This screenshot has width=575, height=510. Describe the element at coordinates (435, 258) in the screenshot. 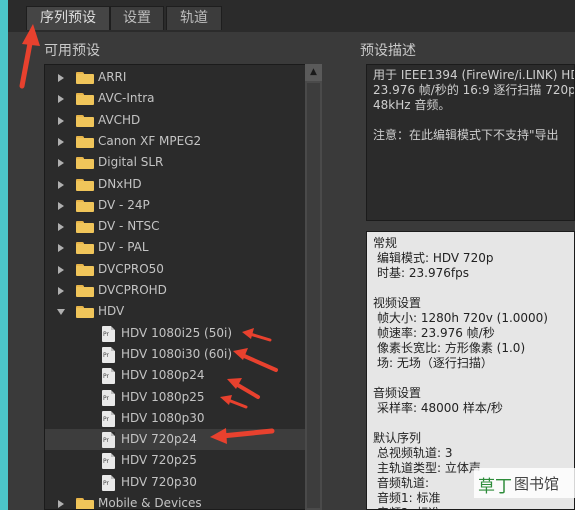

I see `detail-line: 编辑模式: HDV 720p` at that location.